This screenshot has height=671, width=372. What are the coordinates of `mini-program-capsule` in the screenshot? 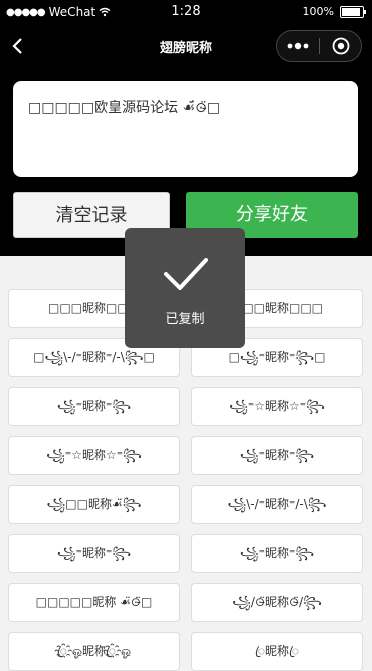 It's located at (319, 46).